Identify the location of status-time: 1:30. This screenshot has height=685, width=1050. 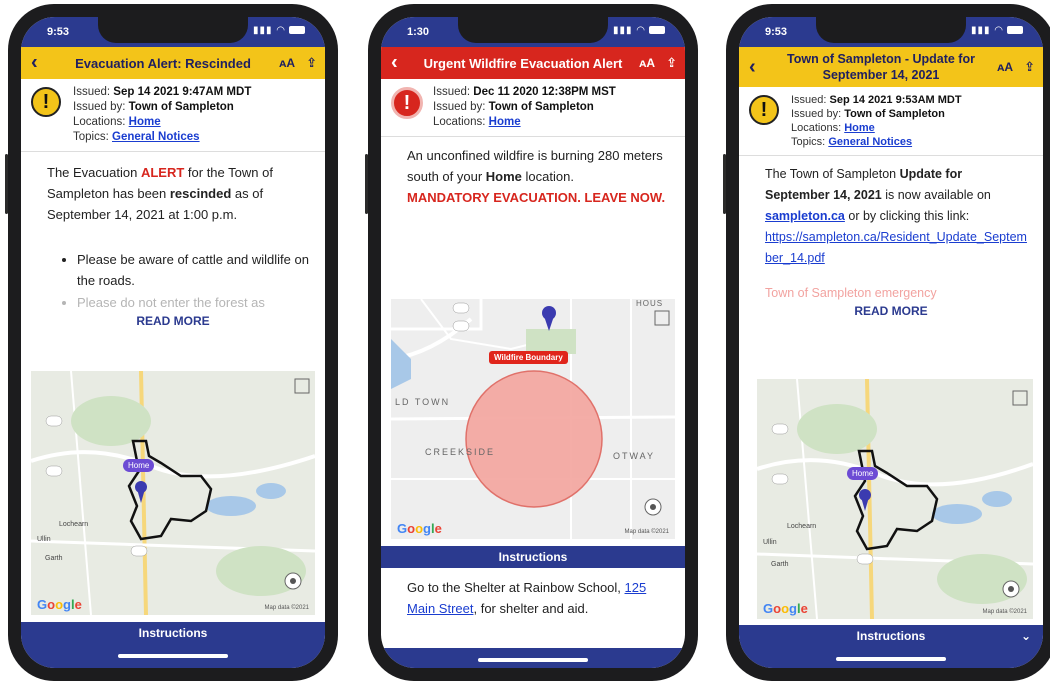
(418, 32).